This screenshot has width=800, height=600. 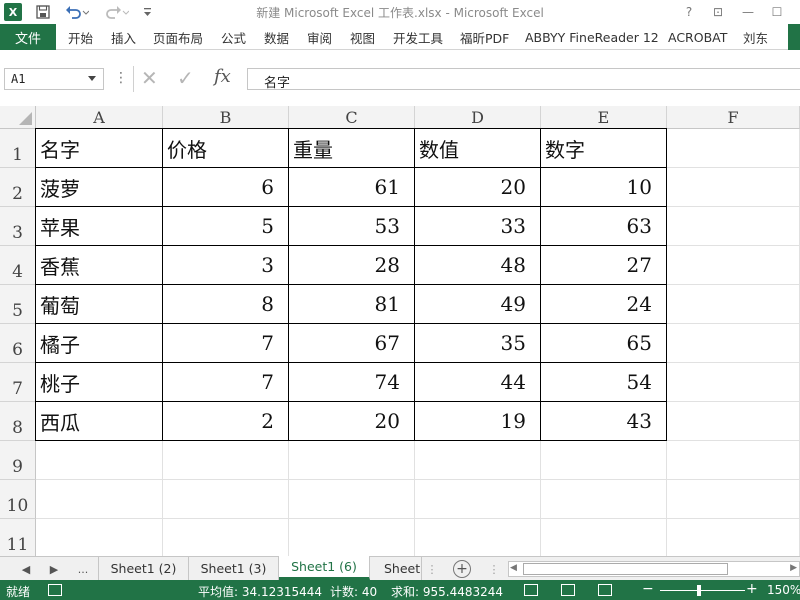 What do you see at coordinates (18, 382) in the screenshot?
I see `row-header-7: 7` at bounding box center [18, 382].